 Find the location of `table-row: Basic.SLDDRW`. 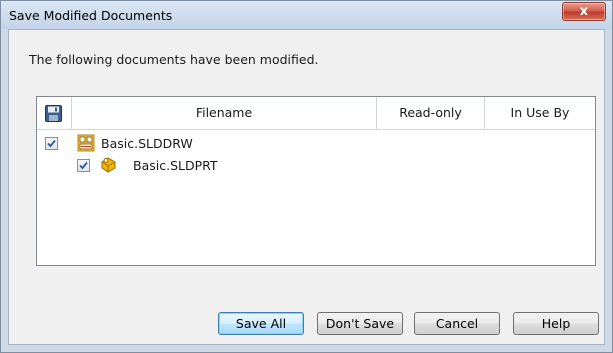

table-row: Basic.SLDDRW is located at coordinates (316, 144).